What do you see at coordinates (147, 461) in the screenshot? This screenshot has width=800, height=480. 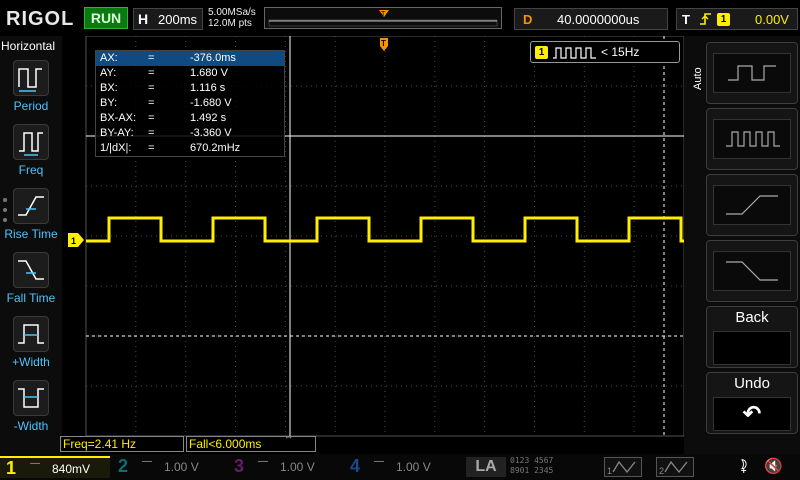 I see `channel-2-coupling-icon: —` at bounding box center [147, 461].